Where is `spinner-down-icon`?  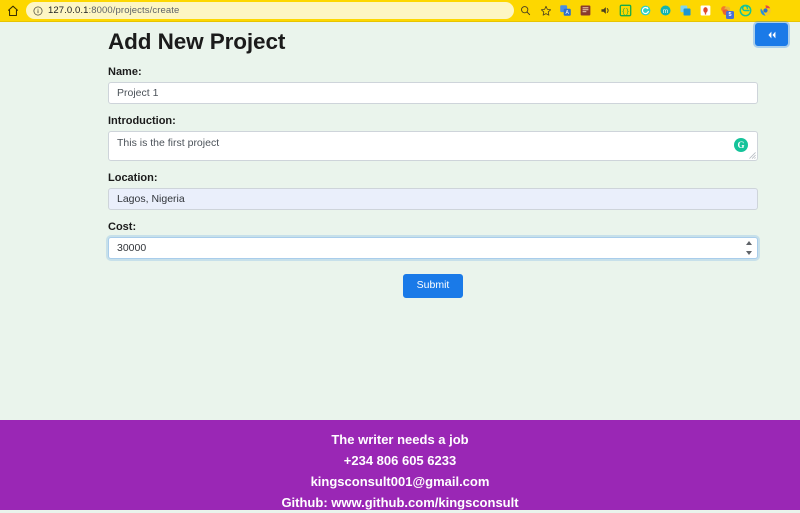 spinner-down-icon is located at coordinates (749, 253).